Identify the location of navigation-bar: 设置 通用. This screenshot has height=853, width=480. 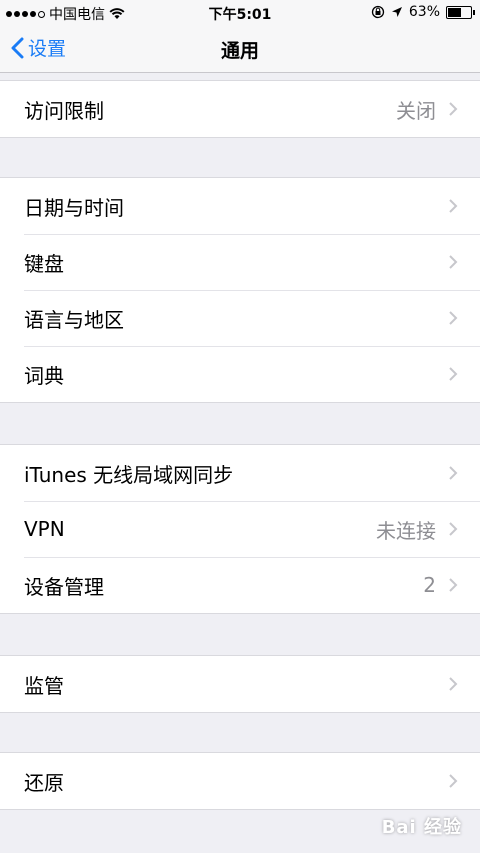
(240, 49).